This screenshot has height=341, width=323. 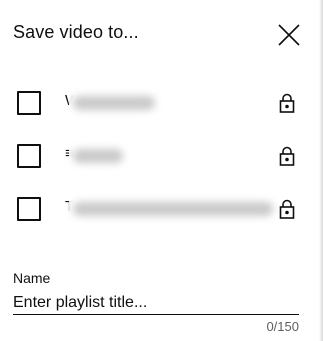 I want to click on playlist-name-label: Name, so click(x=32, y=278).